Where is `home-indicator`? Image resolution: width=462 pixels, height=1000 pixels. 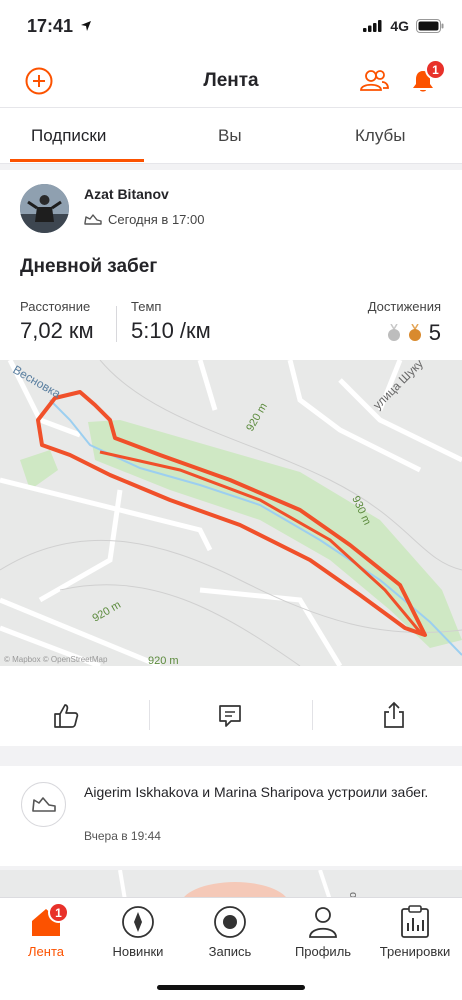 home-indicator is located at coordinates (231, 987).